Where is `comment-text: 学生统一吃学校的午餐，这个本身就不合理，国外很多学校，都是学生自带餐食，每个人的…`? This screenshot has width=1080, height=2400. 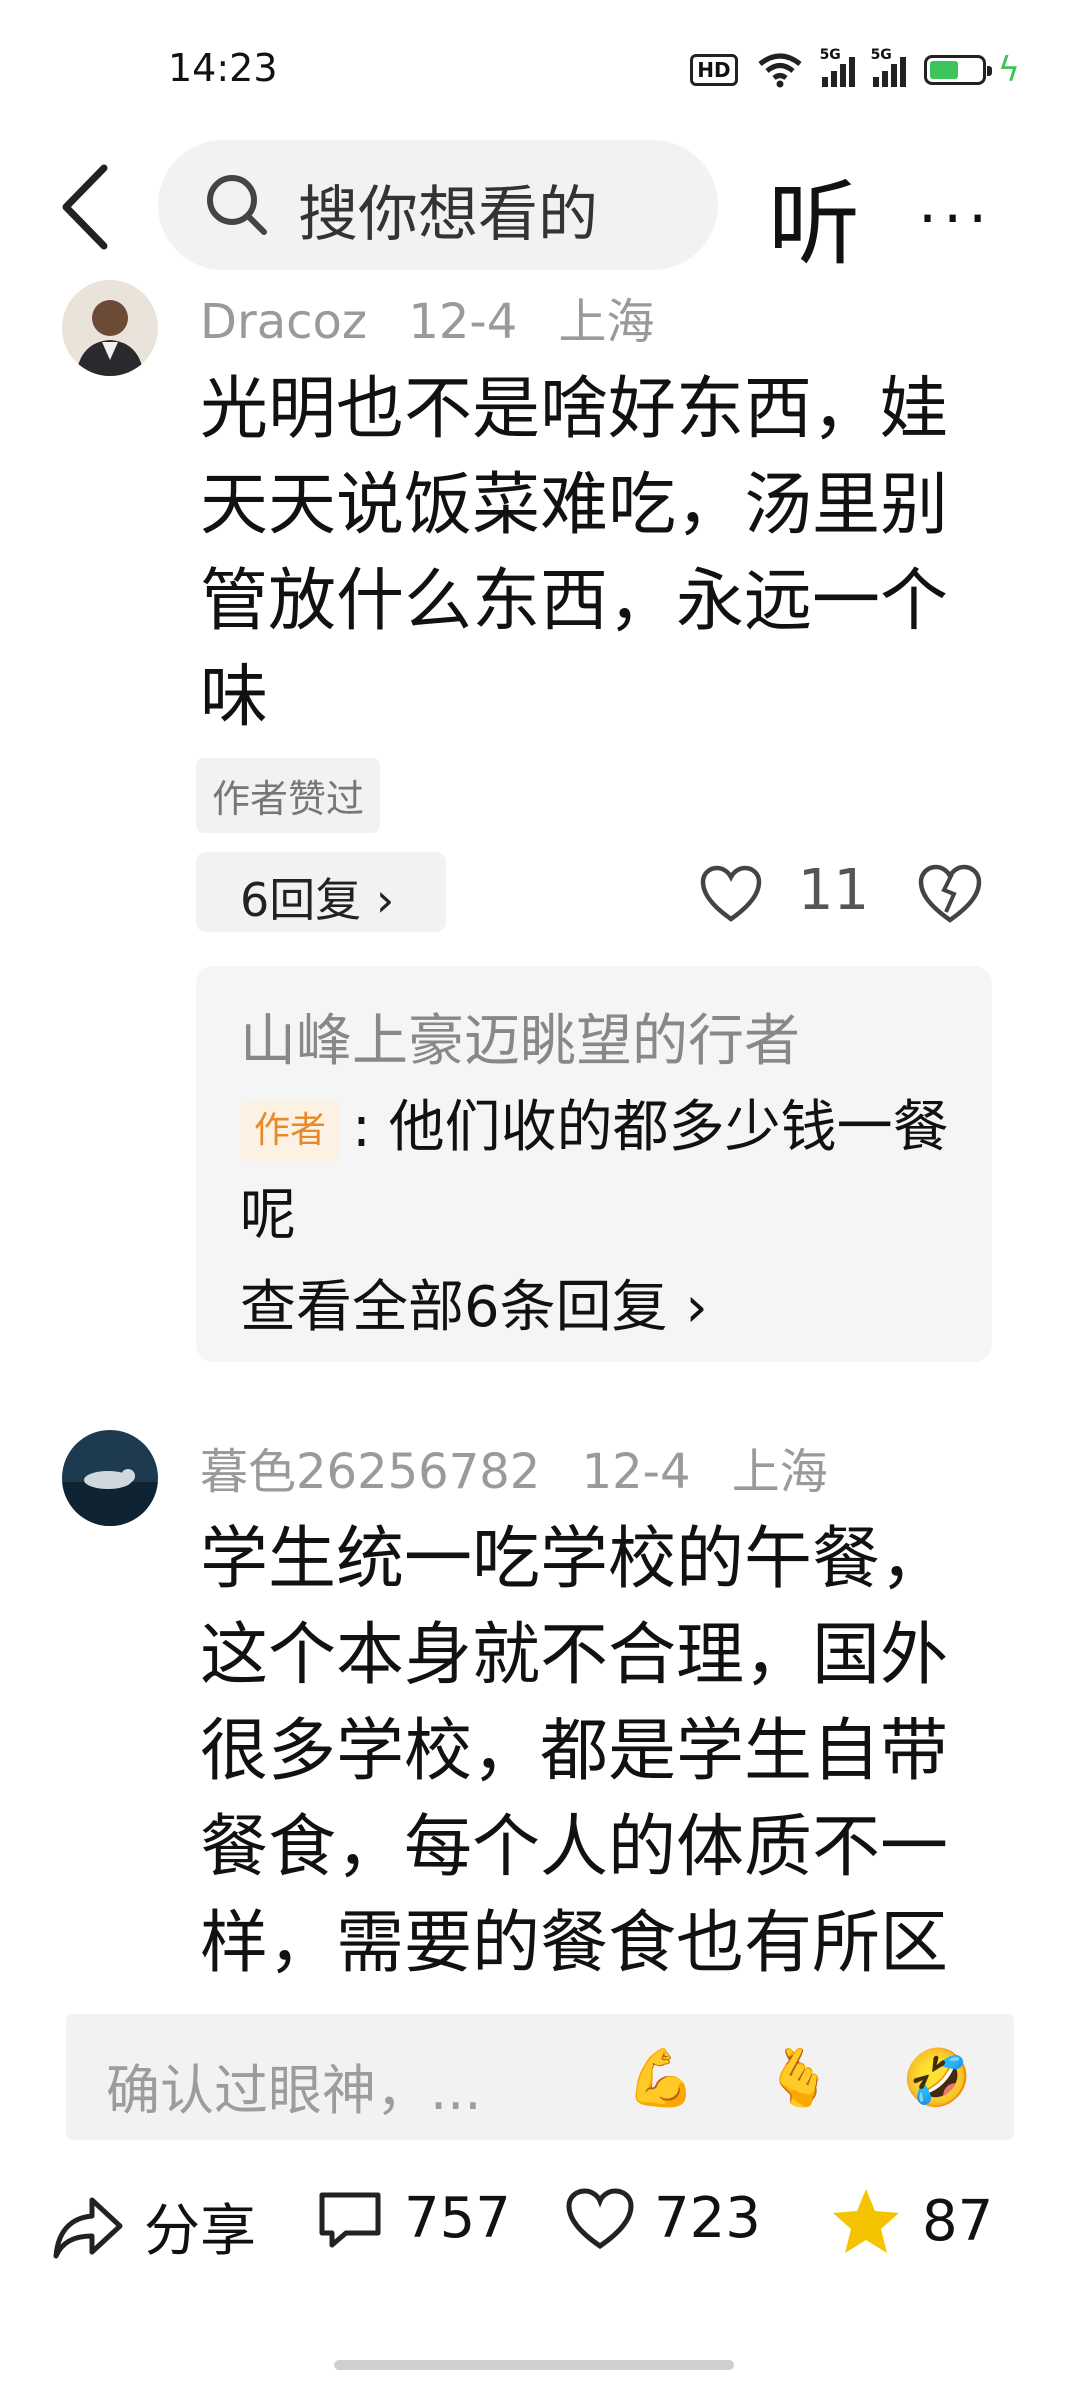
comment-text: 学生统一吃学校的午餐，这个本身就不合理，国外很多学校，都是学生自带餐食，每个人的… is located at coordinates (574, 1751).